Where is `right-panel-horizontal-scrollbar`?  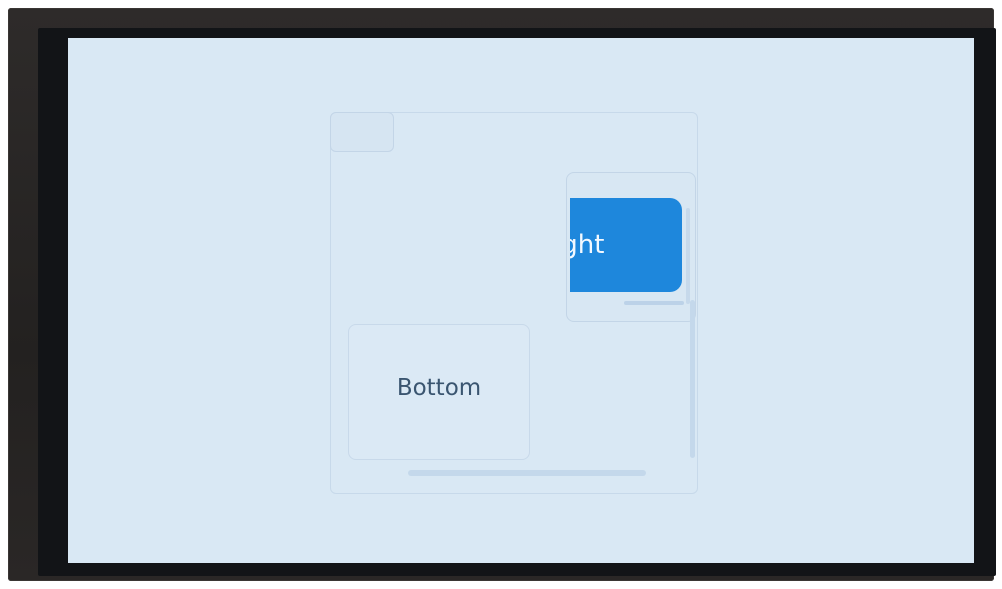 right-panel-horizontal-scrollbar is located at coordinates (654, 303).